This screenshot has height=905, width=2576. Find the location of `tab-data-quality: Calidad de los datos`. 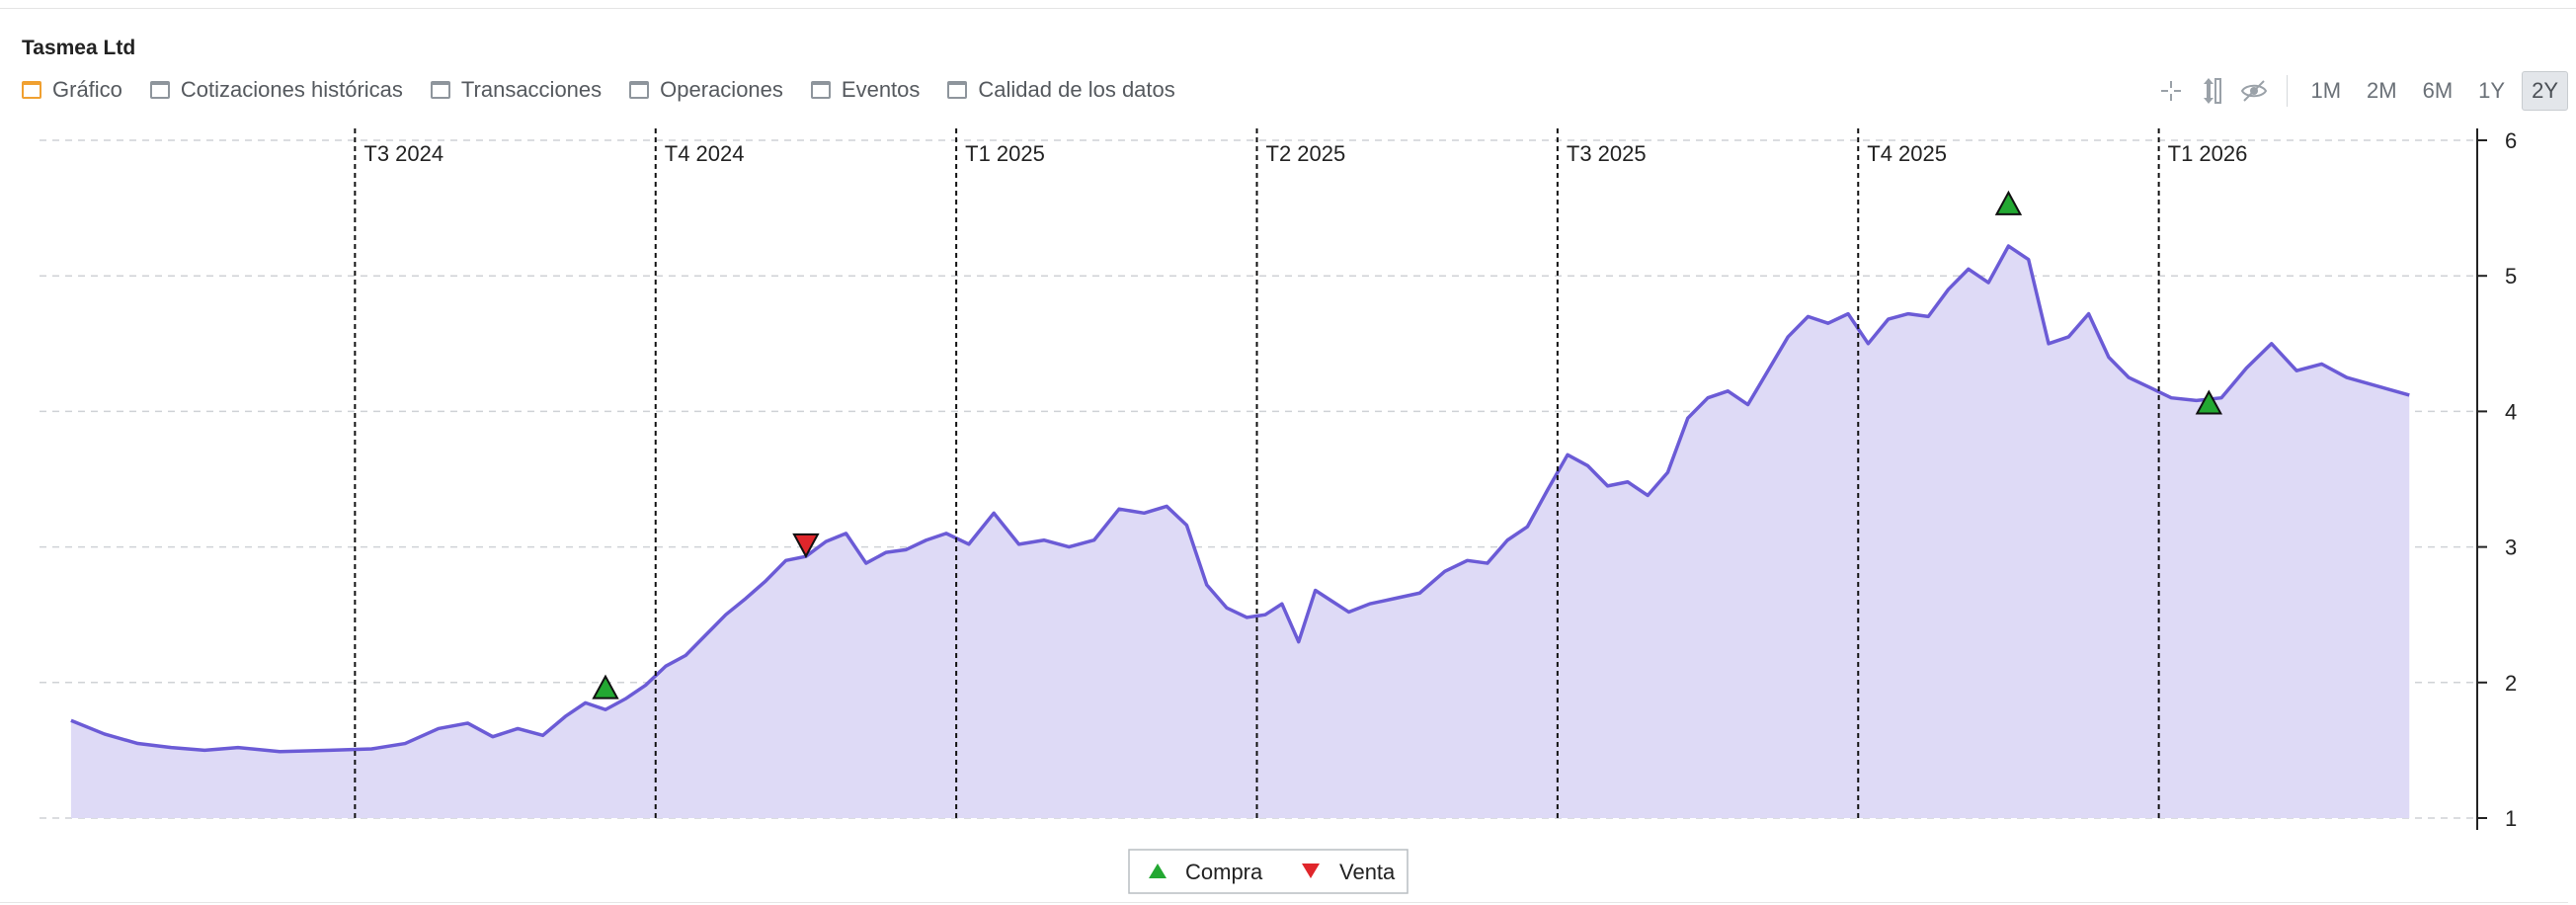

tab-data-quality: Calidad de los datos is located at coordinates (1061, 90).